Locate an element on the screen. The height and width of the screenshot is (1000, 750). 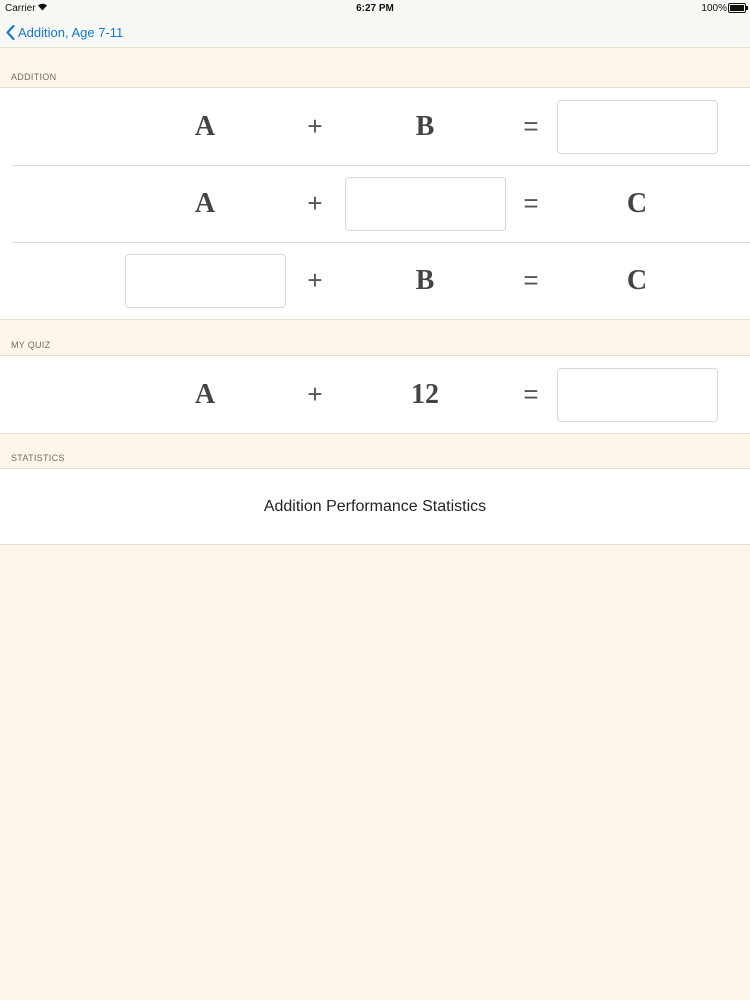
quiz-group: A + 12 = is located at coordinates (375, 394).